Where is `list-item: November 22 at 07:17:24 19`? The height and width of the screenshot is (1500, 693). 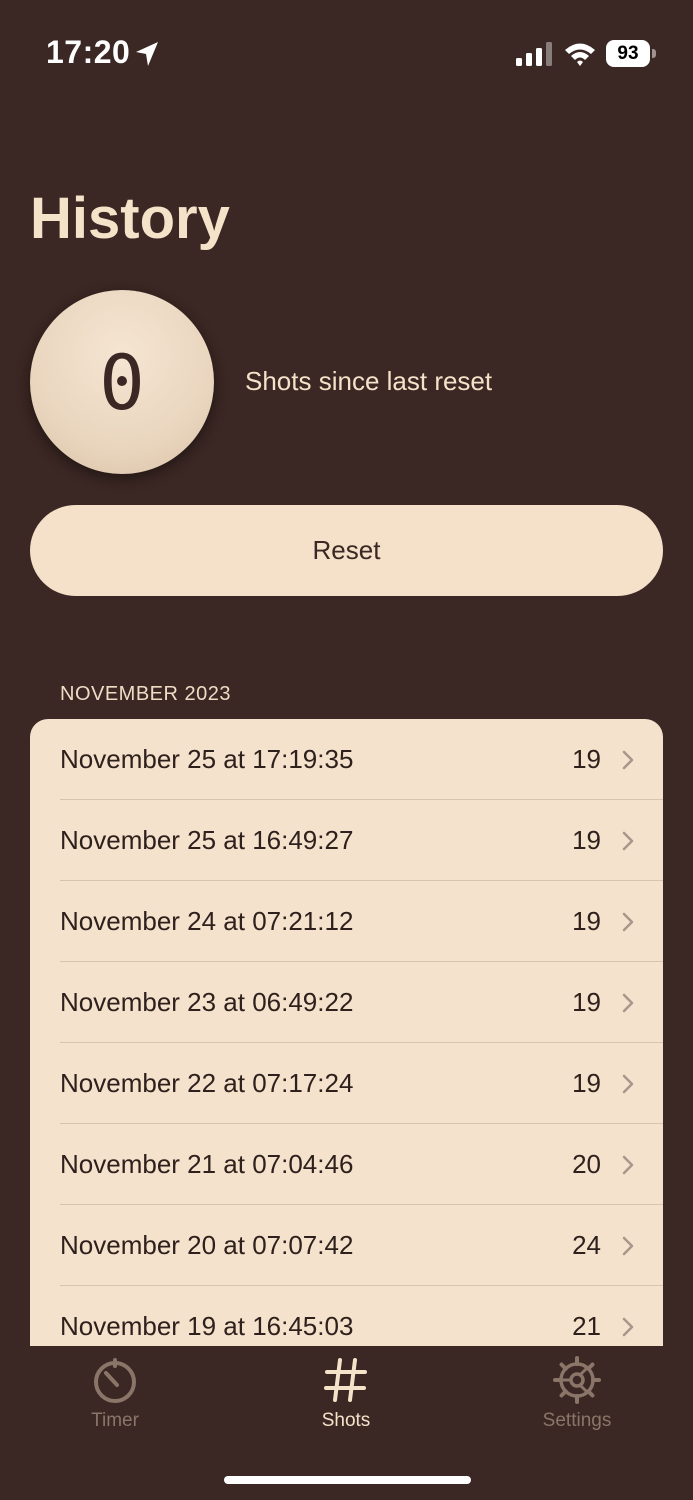 list-item: November 22 at 07:17:24 19 is located at coordinates (346, 1083).